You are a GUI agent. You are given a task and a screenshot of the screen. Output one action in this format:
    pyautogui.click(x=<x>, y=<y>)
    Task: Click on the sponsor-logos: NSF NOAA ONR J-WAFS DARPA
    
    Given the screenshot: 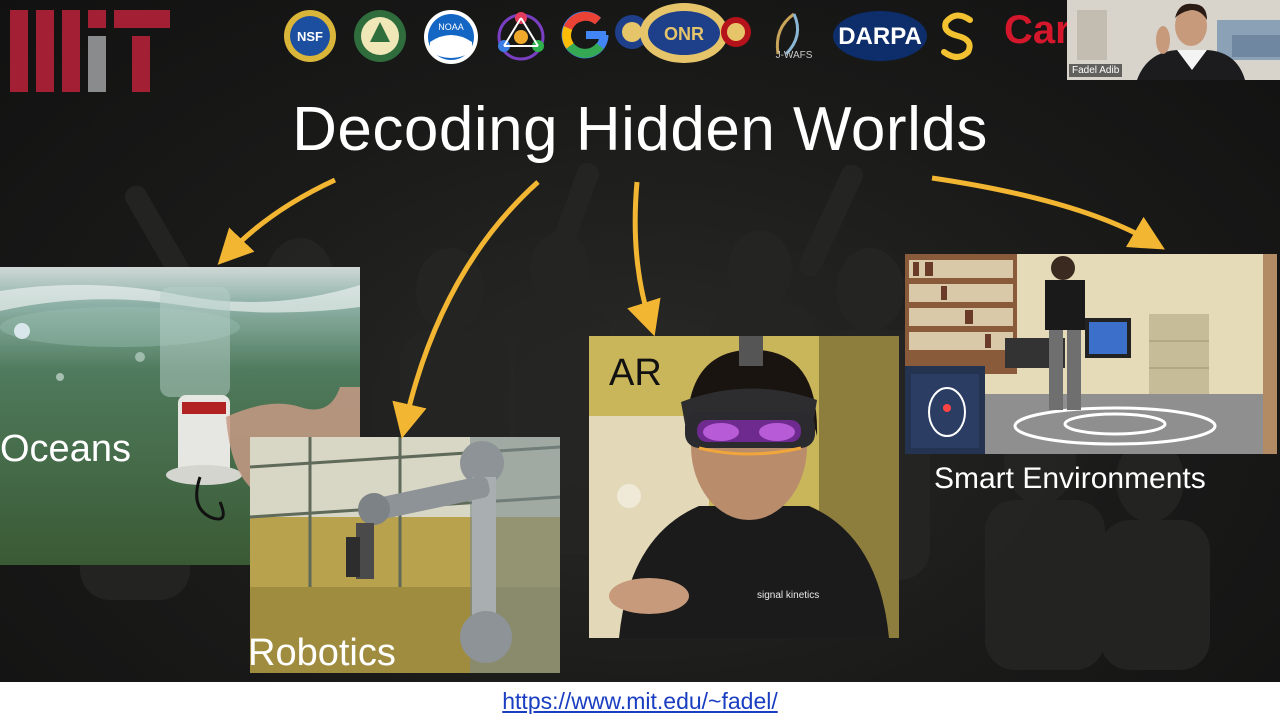 What is the action you would take?
    pyautogui.click(x=677, y=33)
    